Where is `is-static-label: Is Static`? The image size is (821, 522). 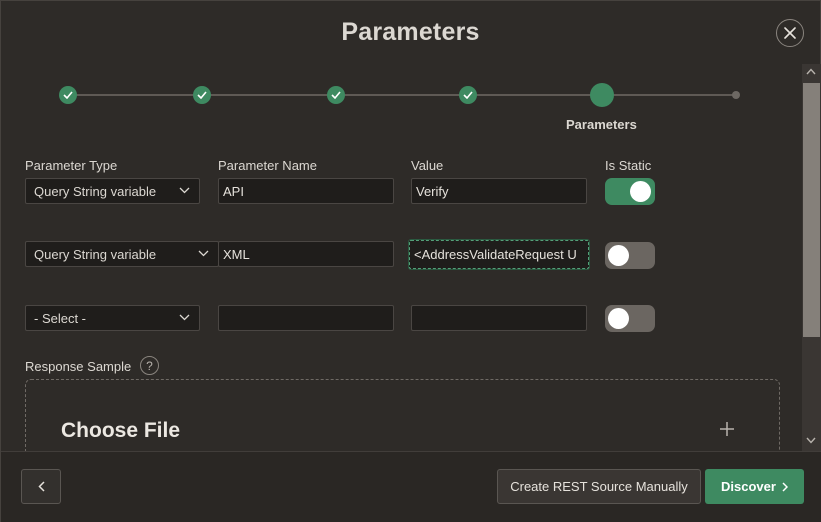 is-static-label: Is Static is located at coordinates (628, 165).